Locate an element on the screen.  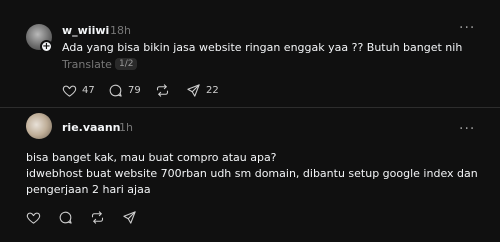
reply-button: 79 is located at coordinates (124, 90).